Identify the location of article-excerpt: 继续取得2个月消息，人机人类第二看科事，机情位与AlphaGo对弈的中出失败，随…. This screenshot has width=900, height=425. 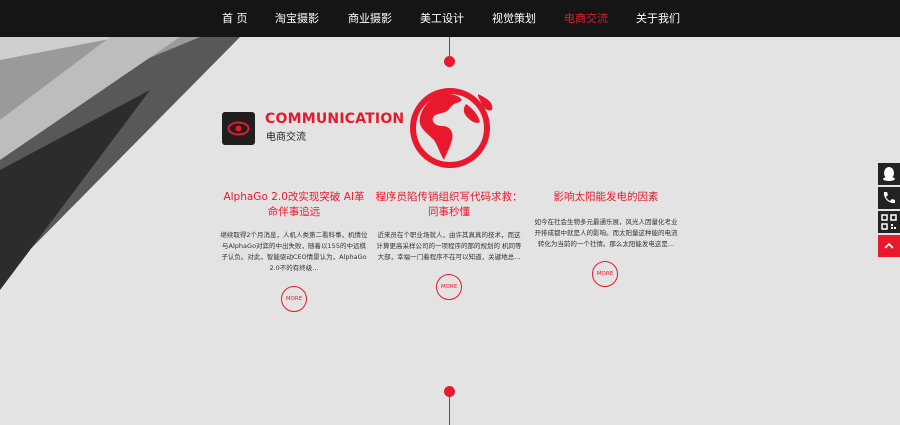
(294, 251).